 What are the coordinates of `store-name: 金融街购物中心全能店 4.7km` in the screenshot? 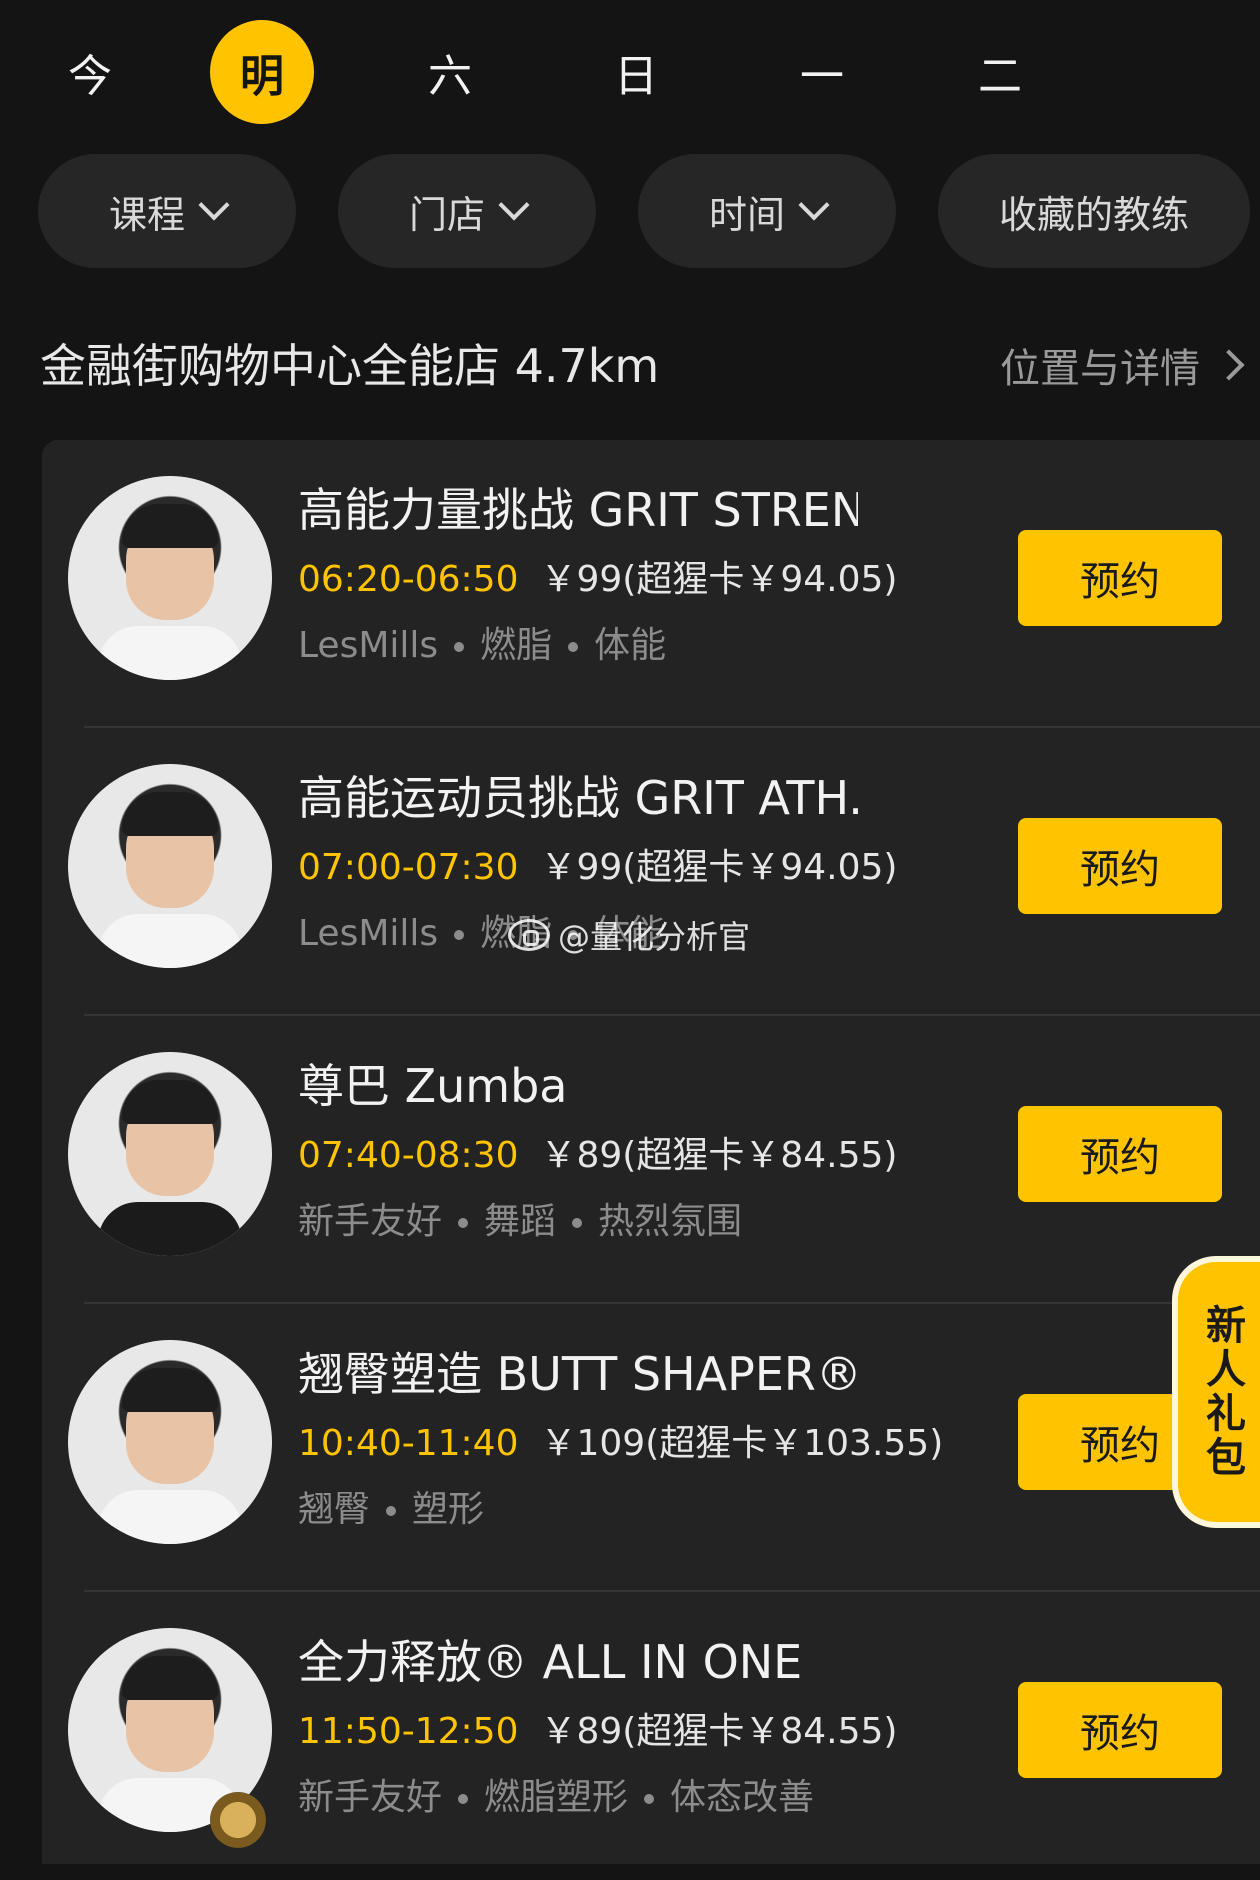 It's located at (350, 366).